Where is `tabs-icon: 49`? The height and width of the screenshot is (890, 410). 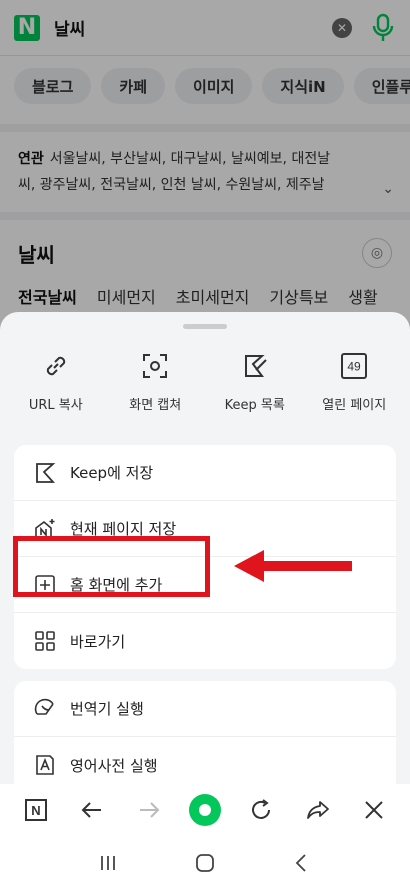 tabs-icon: 49 is located at coordinates (354, 366).